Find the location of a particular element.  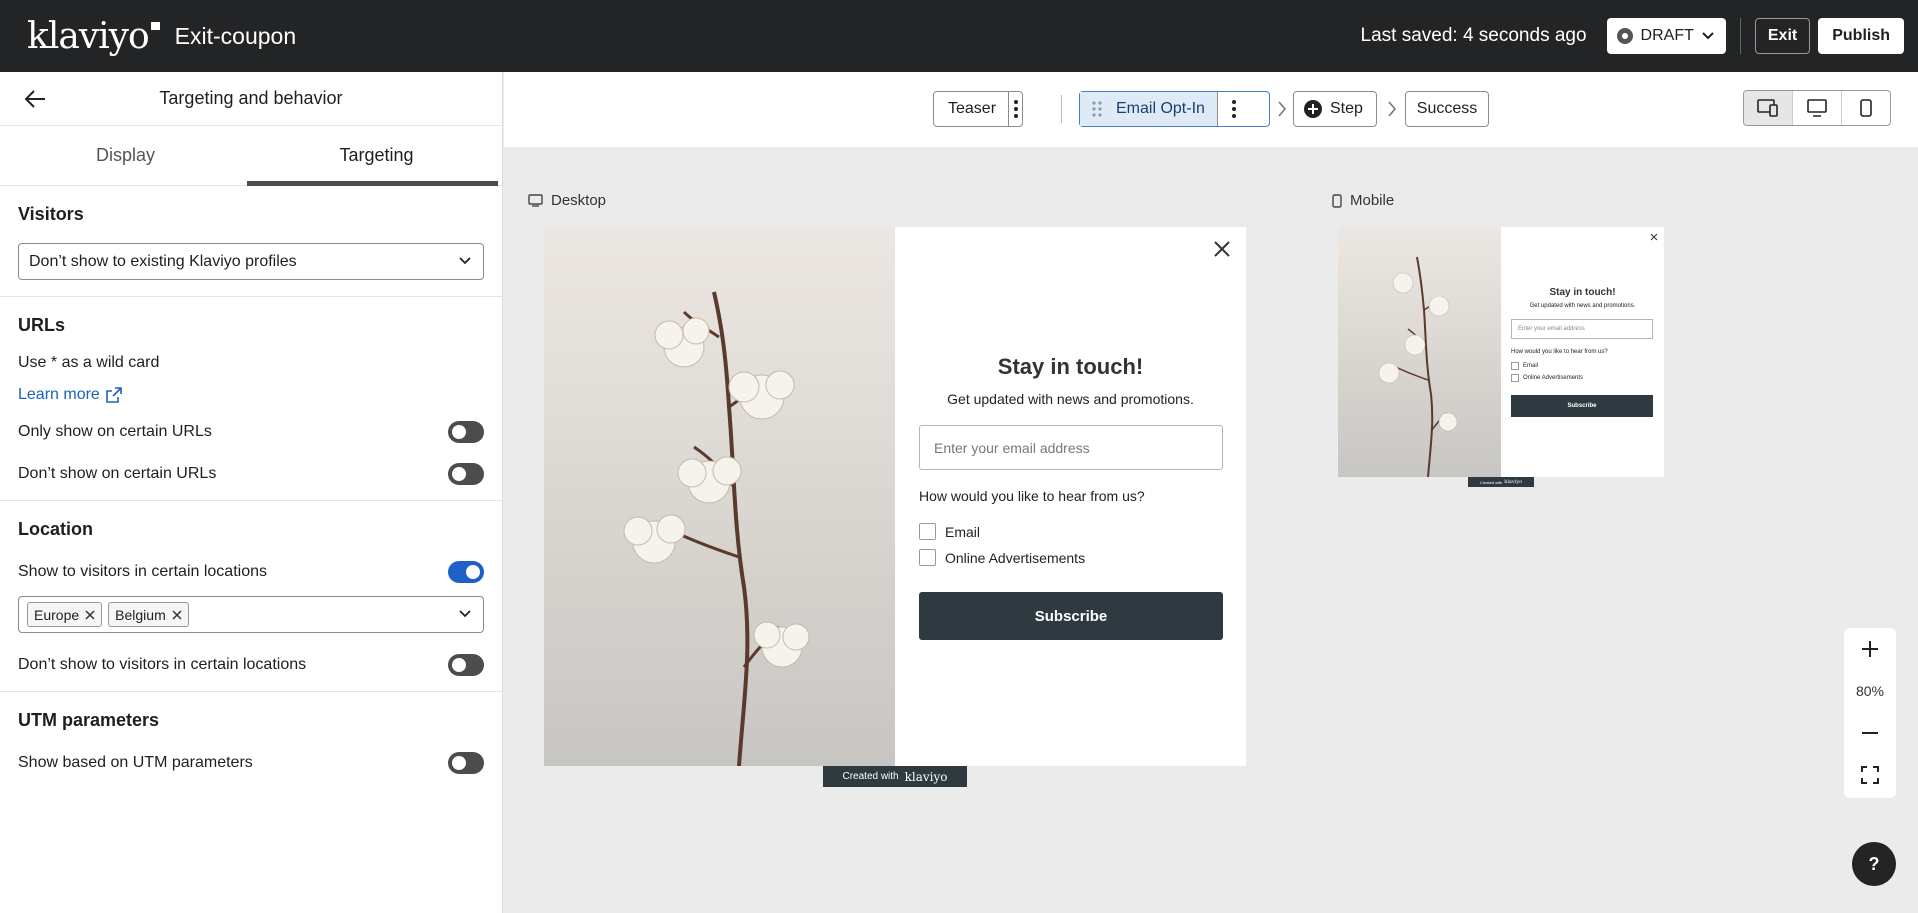

urls-title: URLs is located at coordinates (42, 325).